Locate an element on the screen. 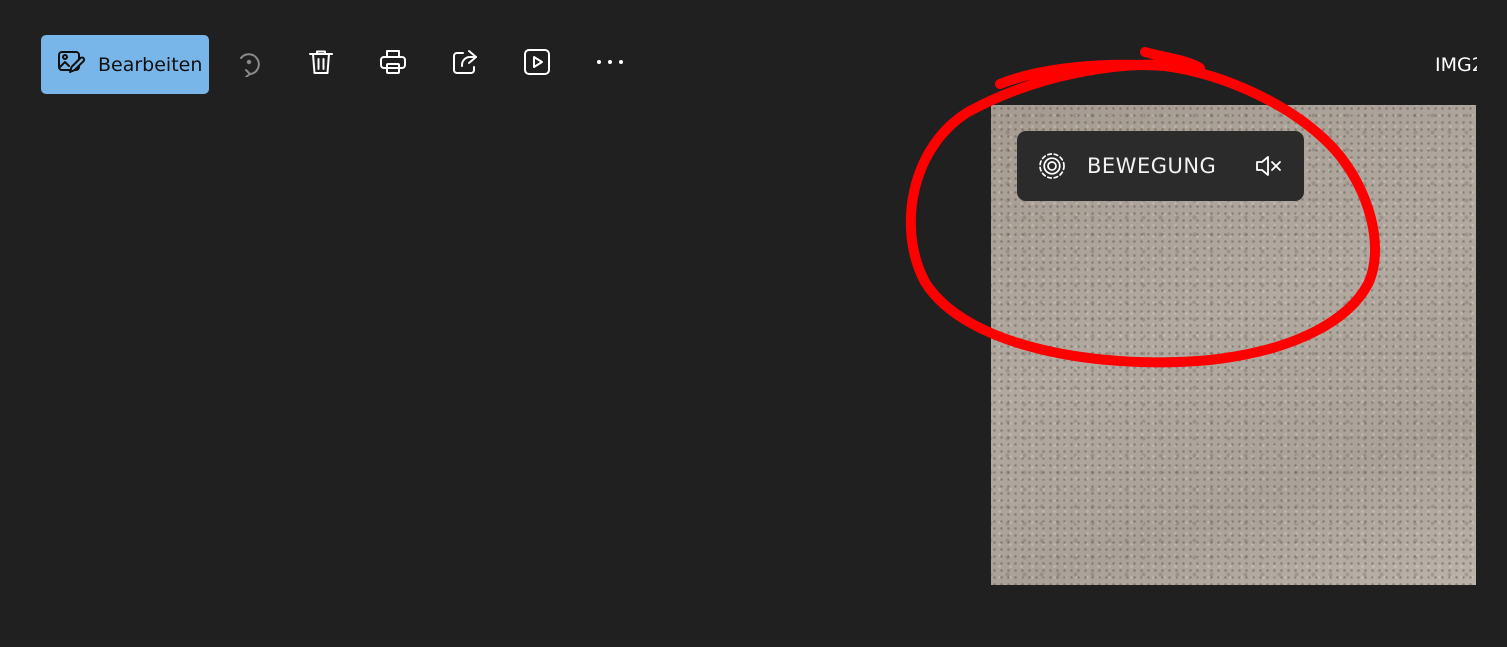 Image resolution: width=1507 pixels, height=647 pixels. trash-icon is located at coordinates (321, 64).